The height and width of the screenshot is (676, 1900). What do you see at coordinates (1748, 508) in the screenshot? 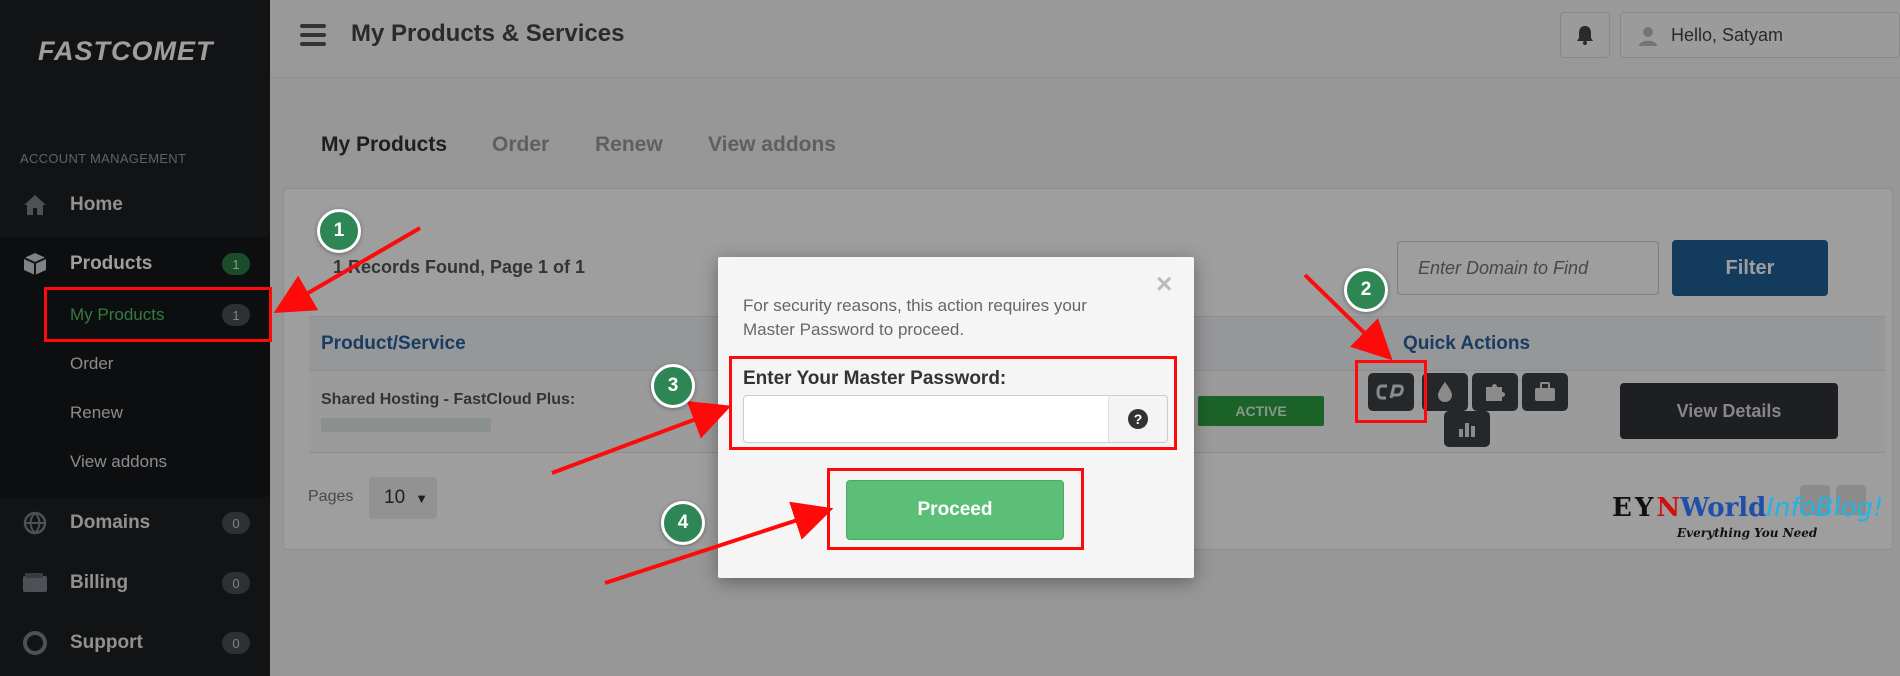
I see `watermark-logo: EYNWorldInfoBlog!` at bounding box center [1748, 508].